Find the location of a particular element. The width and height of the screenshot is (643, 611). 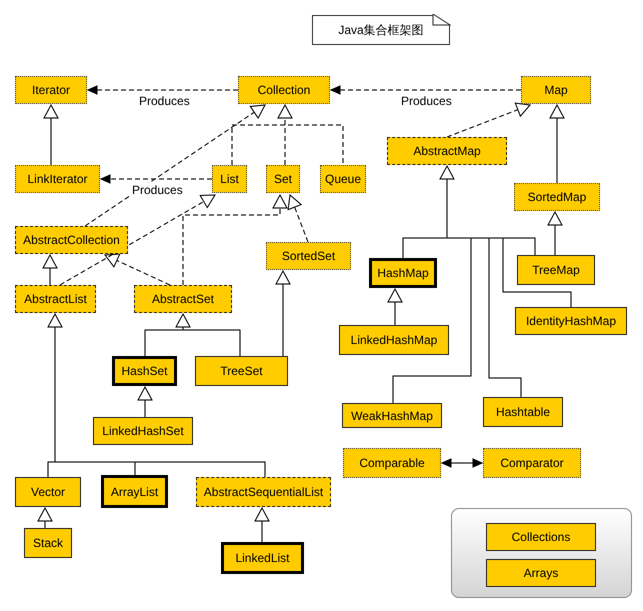

class-node: AbstractList is located at coordinates (55, 299).